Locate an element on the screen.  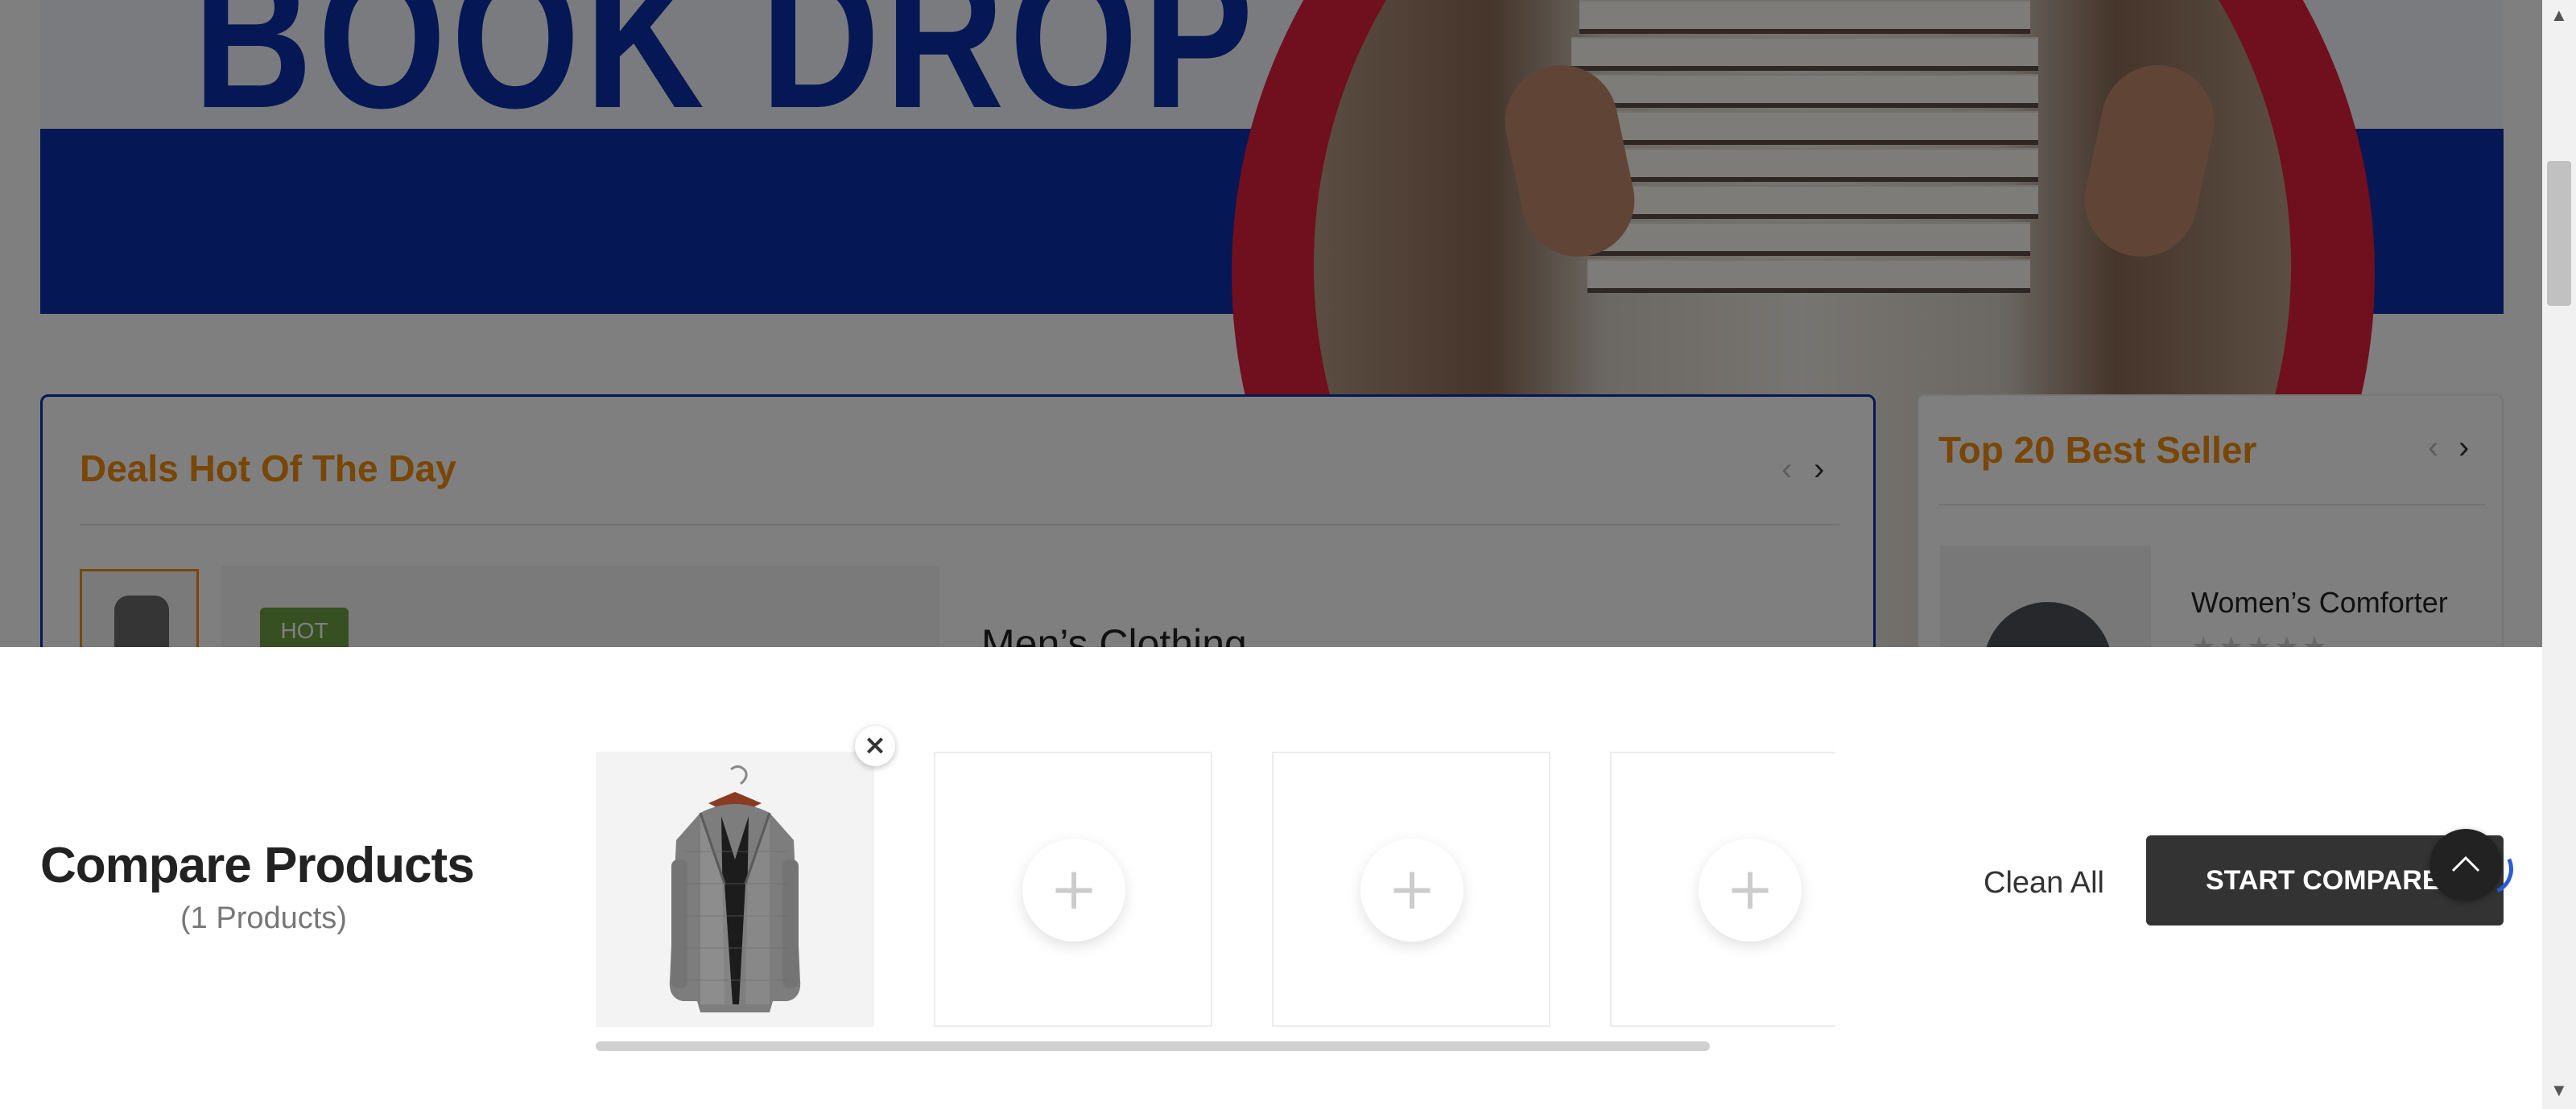
clean-all-button: Clean All is located at coordinates (2044, 883).